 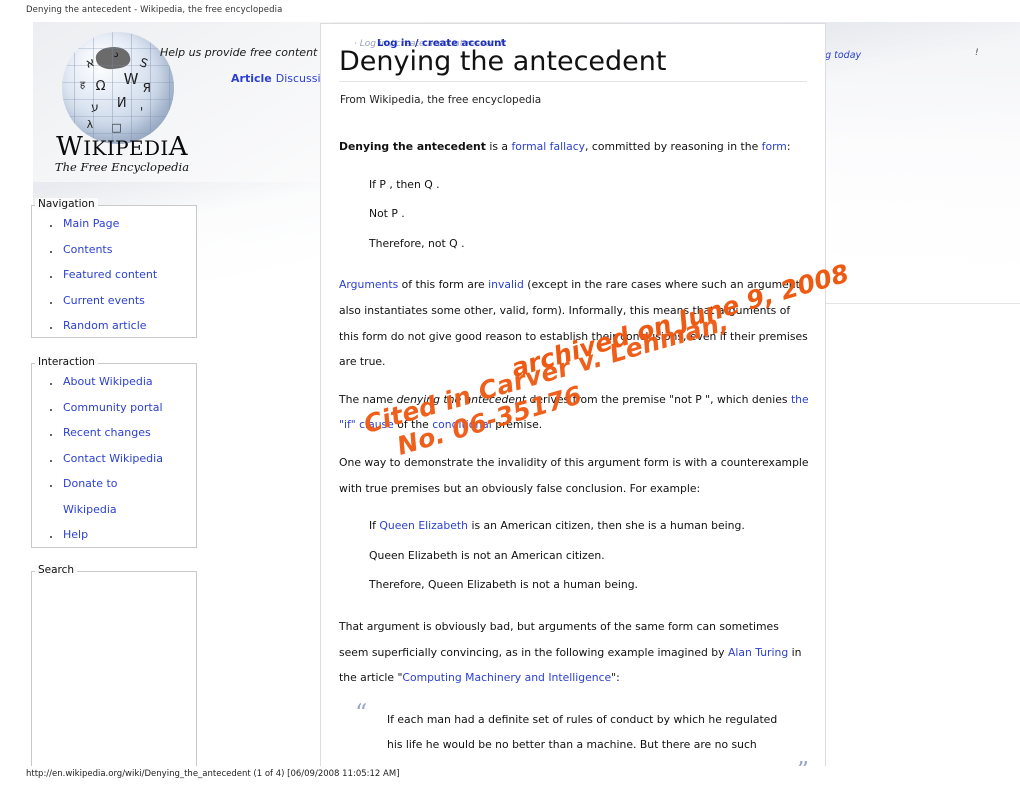 I want to click on interaction-title: Interaction, so click(x=66, y=362).